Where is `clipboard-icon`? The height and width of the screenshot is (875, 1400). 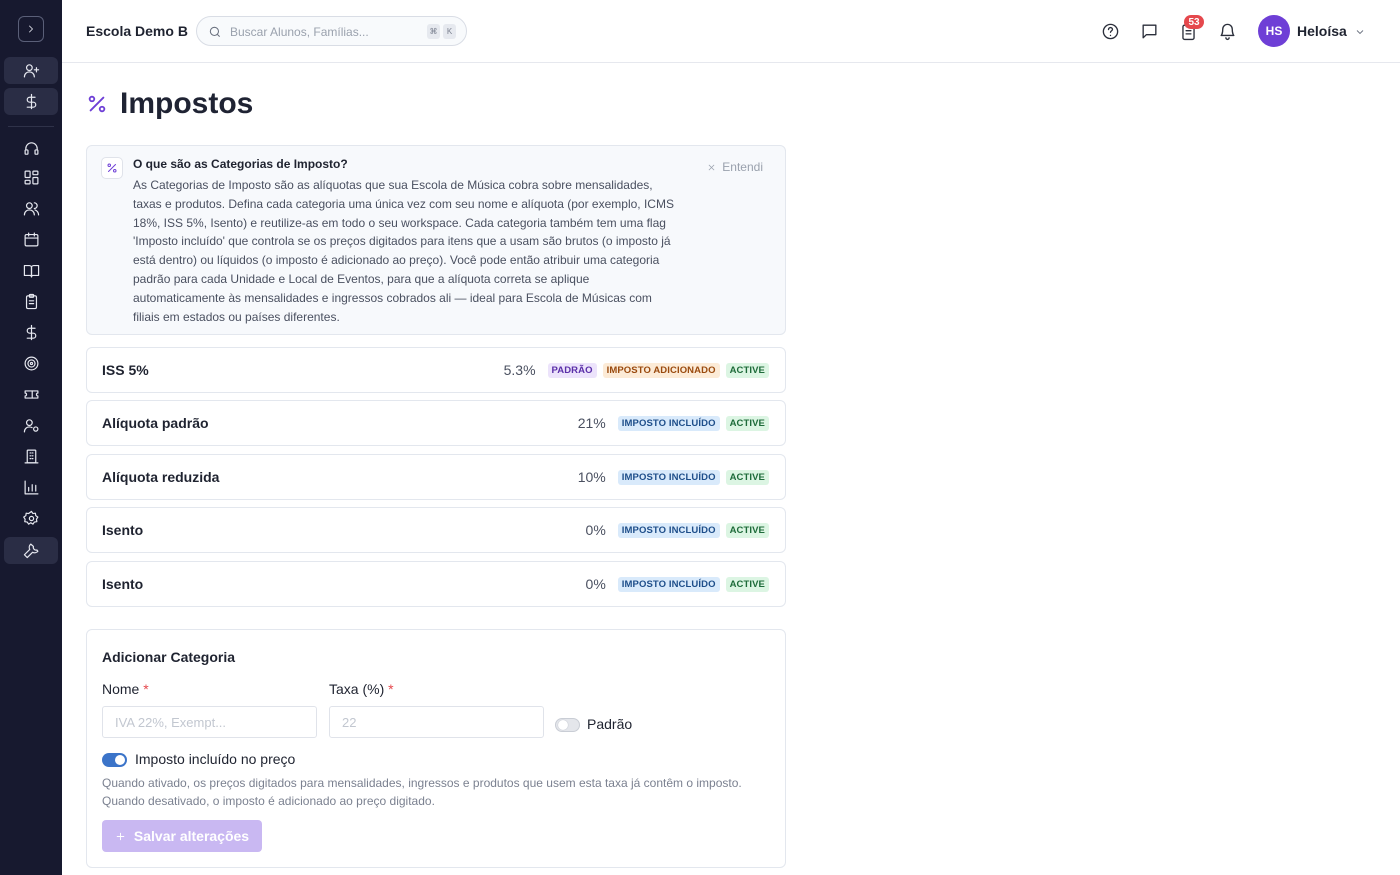 clipboard-icon is located at coordinates (31, 301).